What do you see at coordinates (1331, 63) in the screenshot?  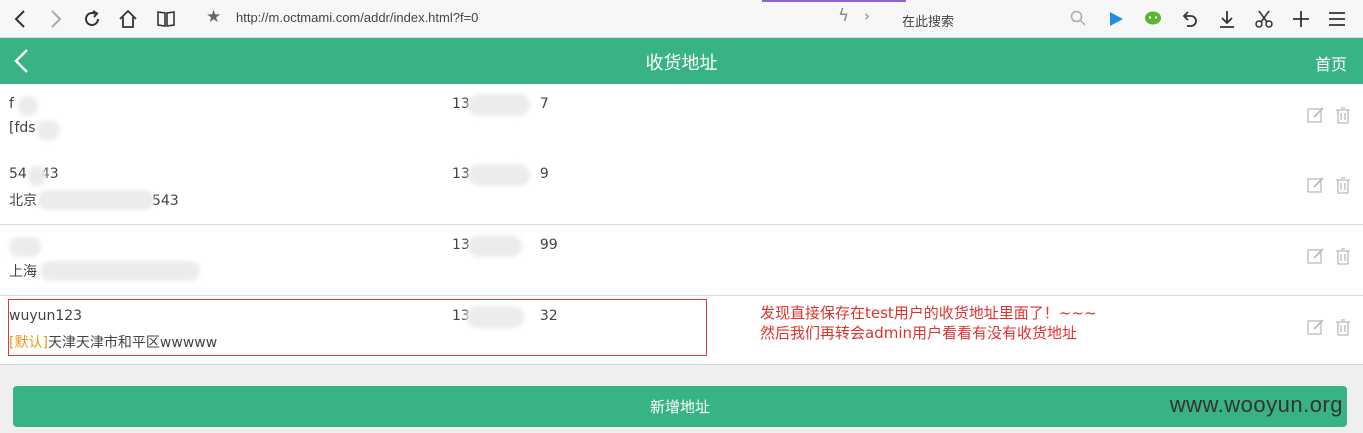 I see `home-link: 首页` at bounding box center [1331, 63].